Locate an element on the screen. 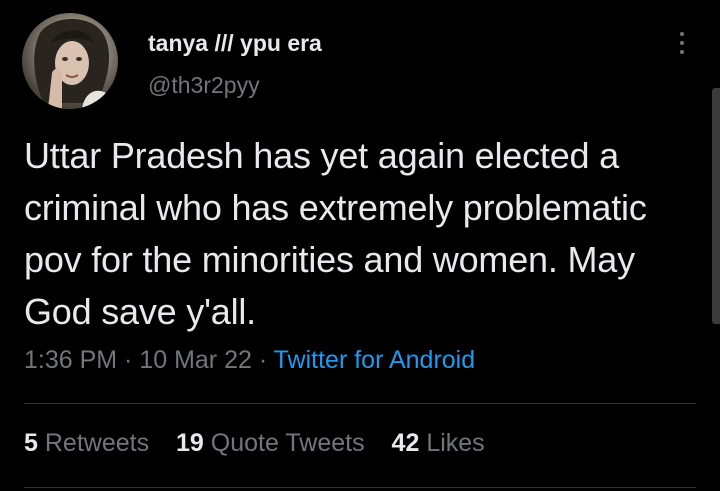 Image resolution: width=720 pixels, height=491 pixels. more-options-button is located at coordinates (682, 43).